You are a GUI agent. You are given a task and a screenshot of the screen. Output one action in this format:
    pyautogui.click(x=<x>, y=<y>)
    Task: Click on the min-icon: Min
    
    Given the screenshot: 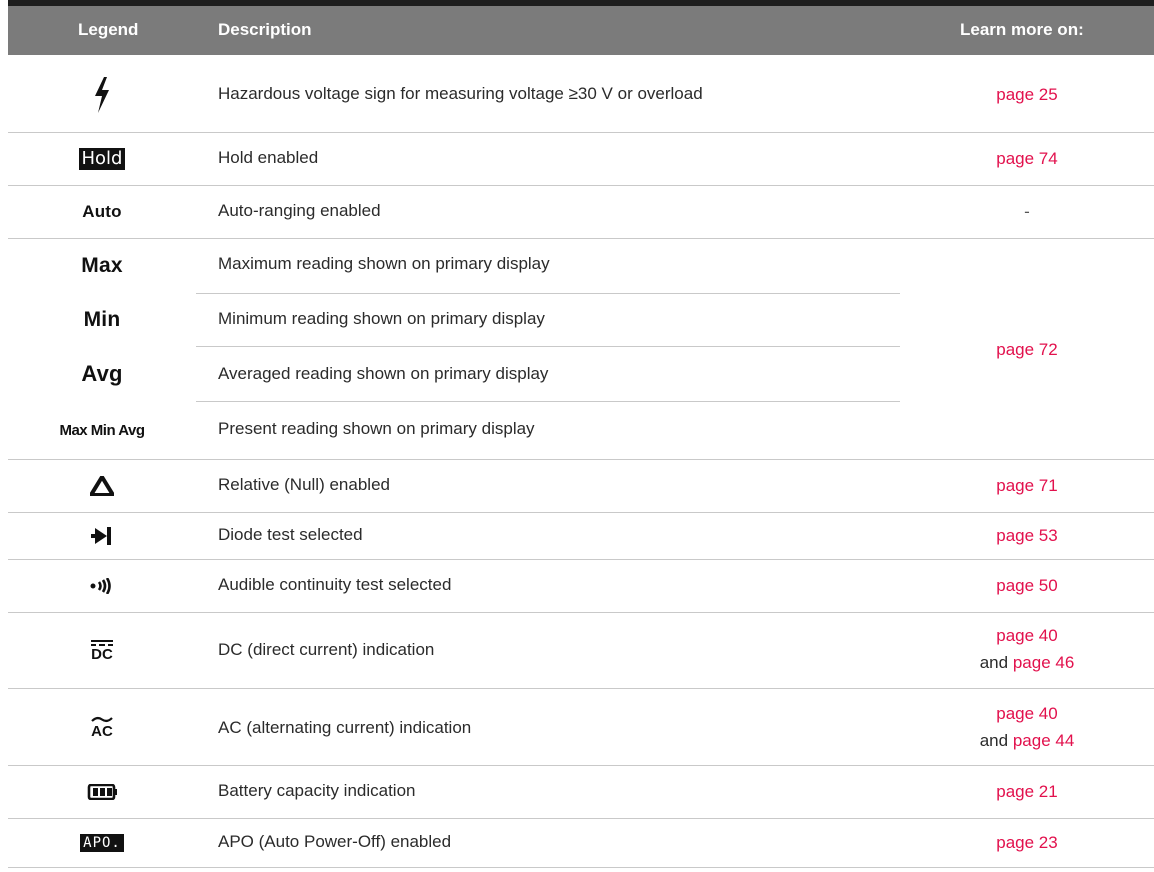 What is the action you would take?
    pyautogui.click(x=102, y=319)
    